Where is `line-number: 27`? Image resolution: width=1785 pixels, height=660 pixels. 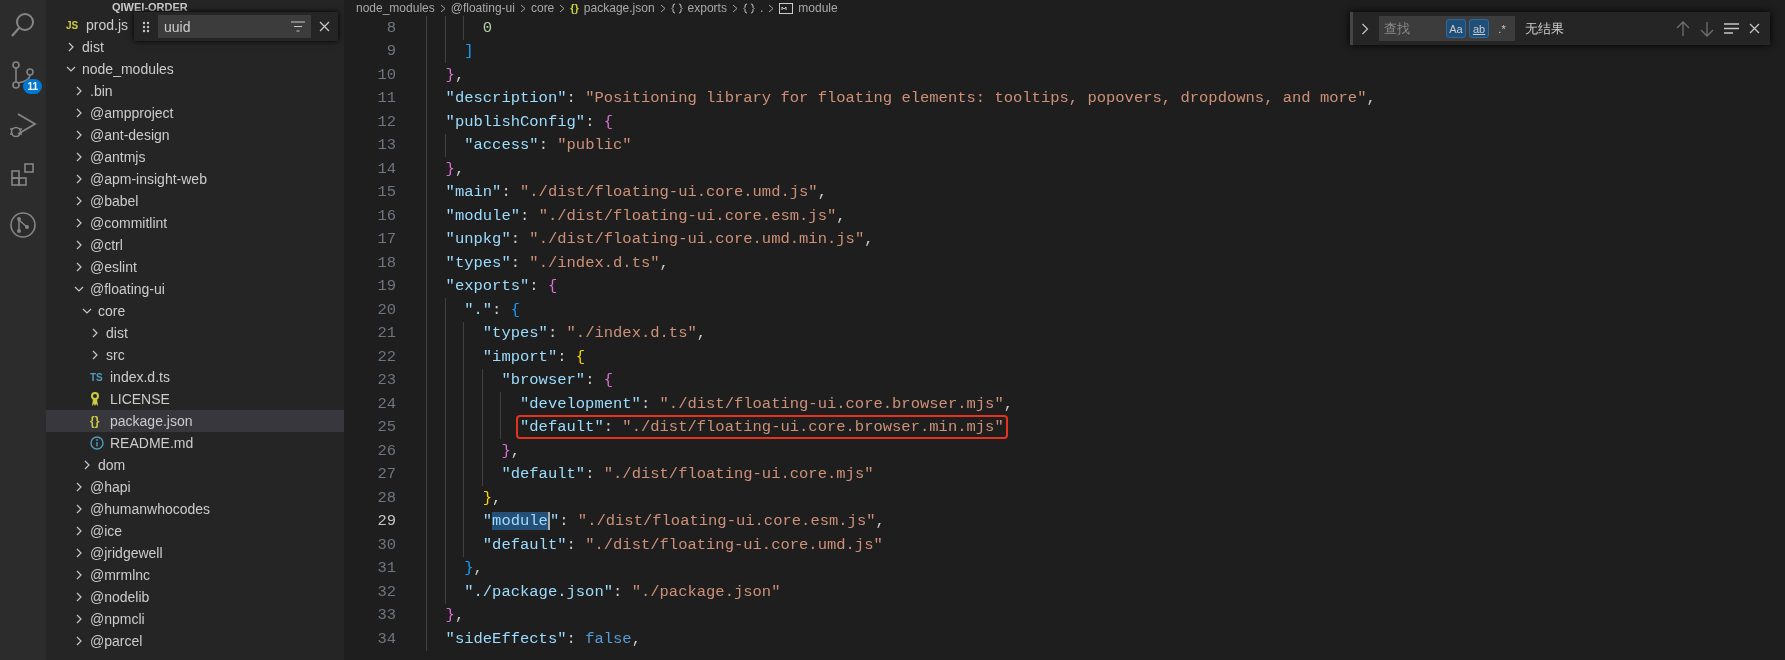
line-number: 27 is located at coordinates (386, 474).